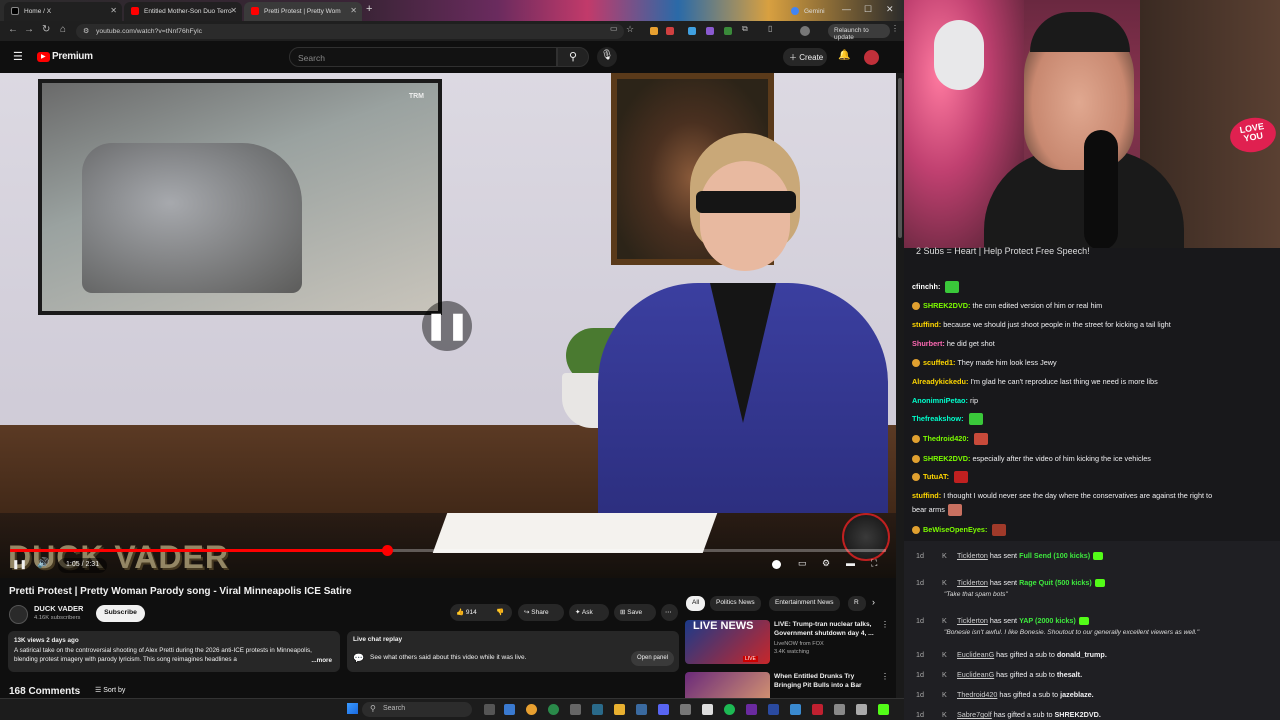  Describe the element at coordinates (72, 56) in the screenshot. I see `premium-logo: Premium` at that location.